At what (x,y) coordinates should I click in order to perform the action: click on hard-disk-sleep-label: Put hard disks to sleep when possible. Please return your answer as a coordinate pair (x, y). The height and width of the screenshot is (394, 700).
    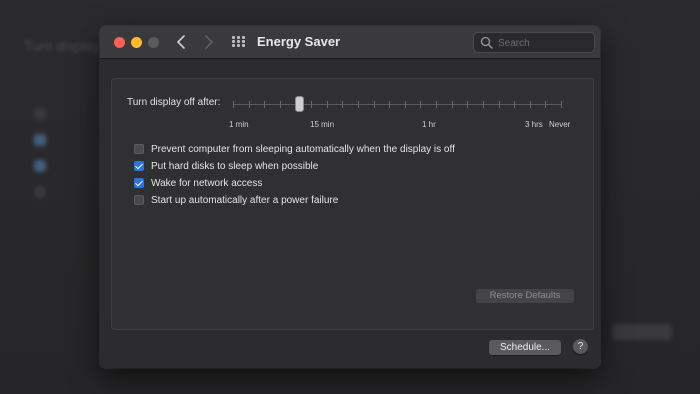
    Looking at the image, I should click on (235, 166).